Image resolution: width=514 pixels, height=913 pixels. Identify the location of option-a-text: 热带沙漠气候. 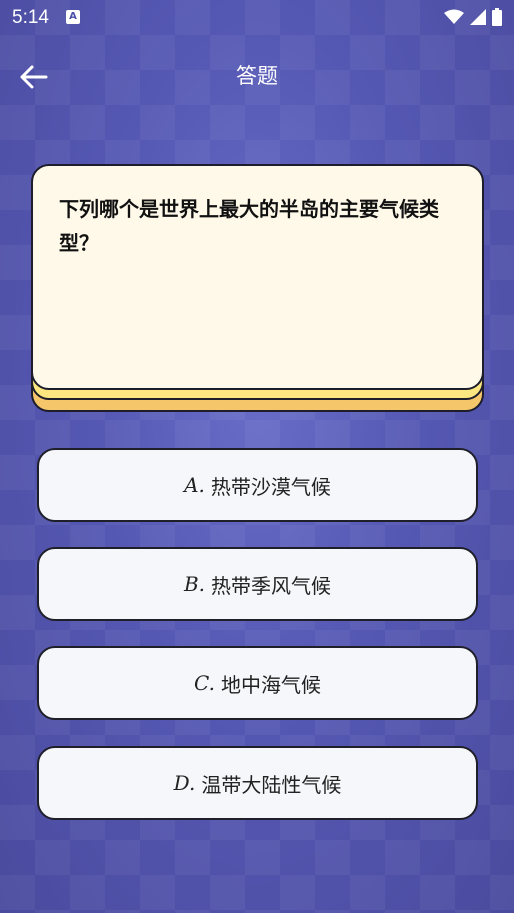
(270, 486).